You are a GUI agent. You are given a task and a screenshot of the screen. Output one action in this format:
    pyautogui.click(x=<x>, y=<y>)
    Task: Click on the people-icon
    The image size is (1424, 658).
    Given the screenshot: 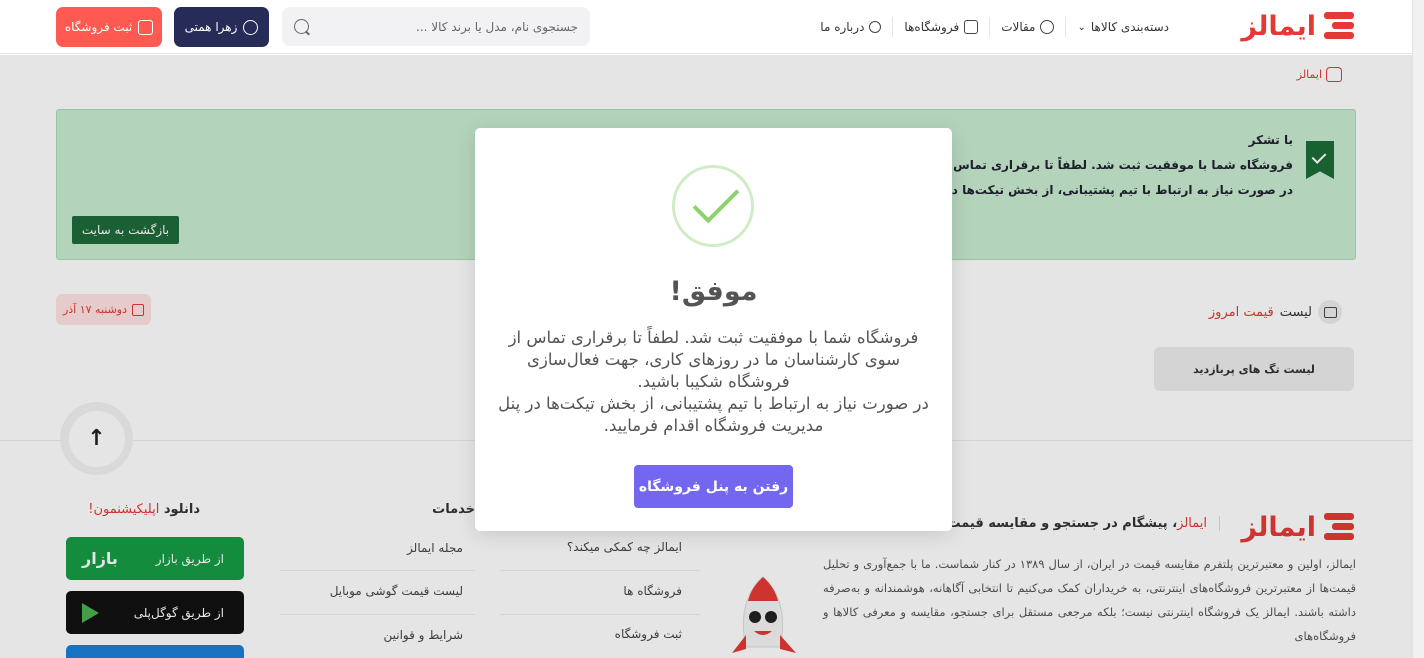 What is the action you would take?
    pyautogui.click(x=875, y=27)
    